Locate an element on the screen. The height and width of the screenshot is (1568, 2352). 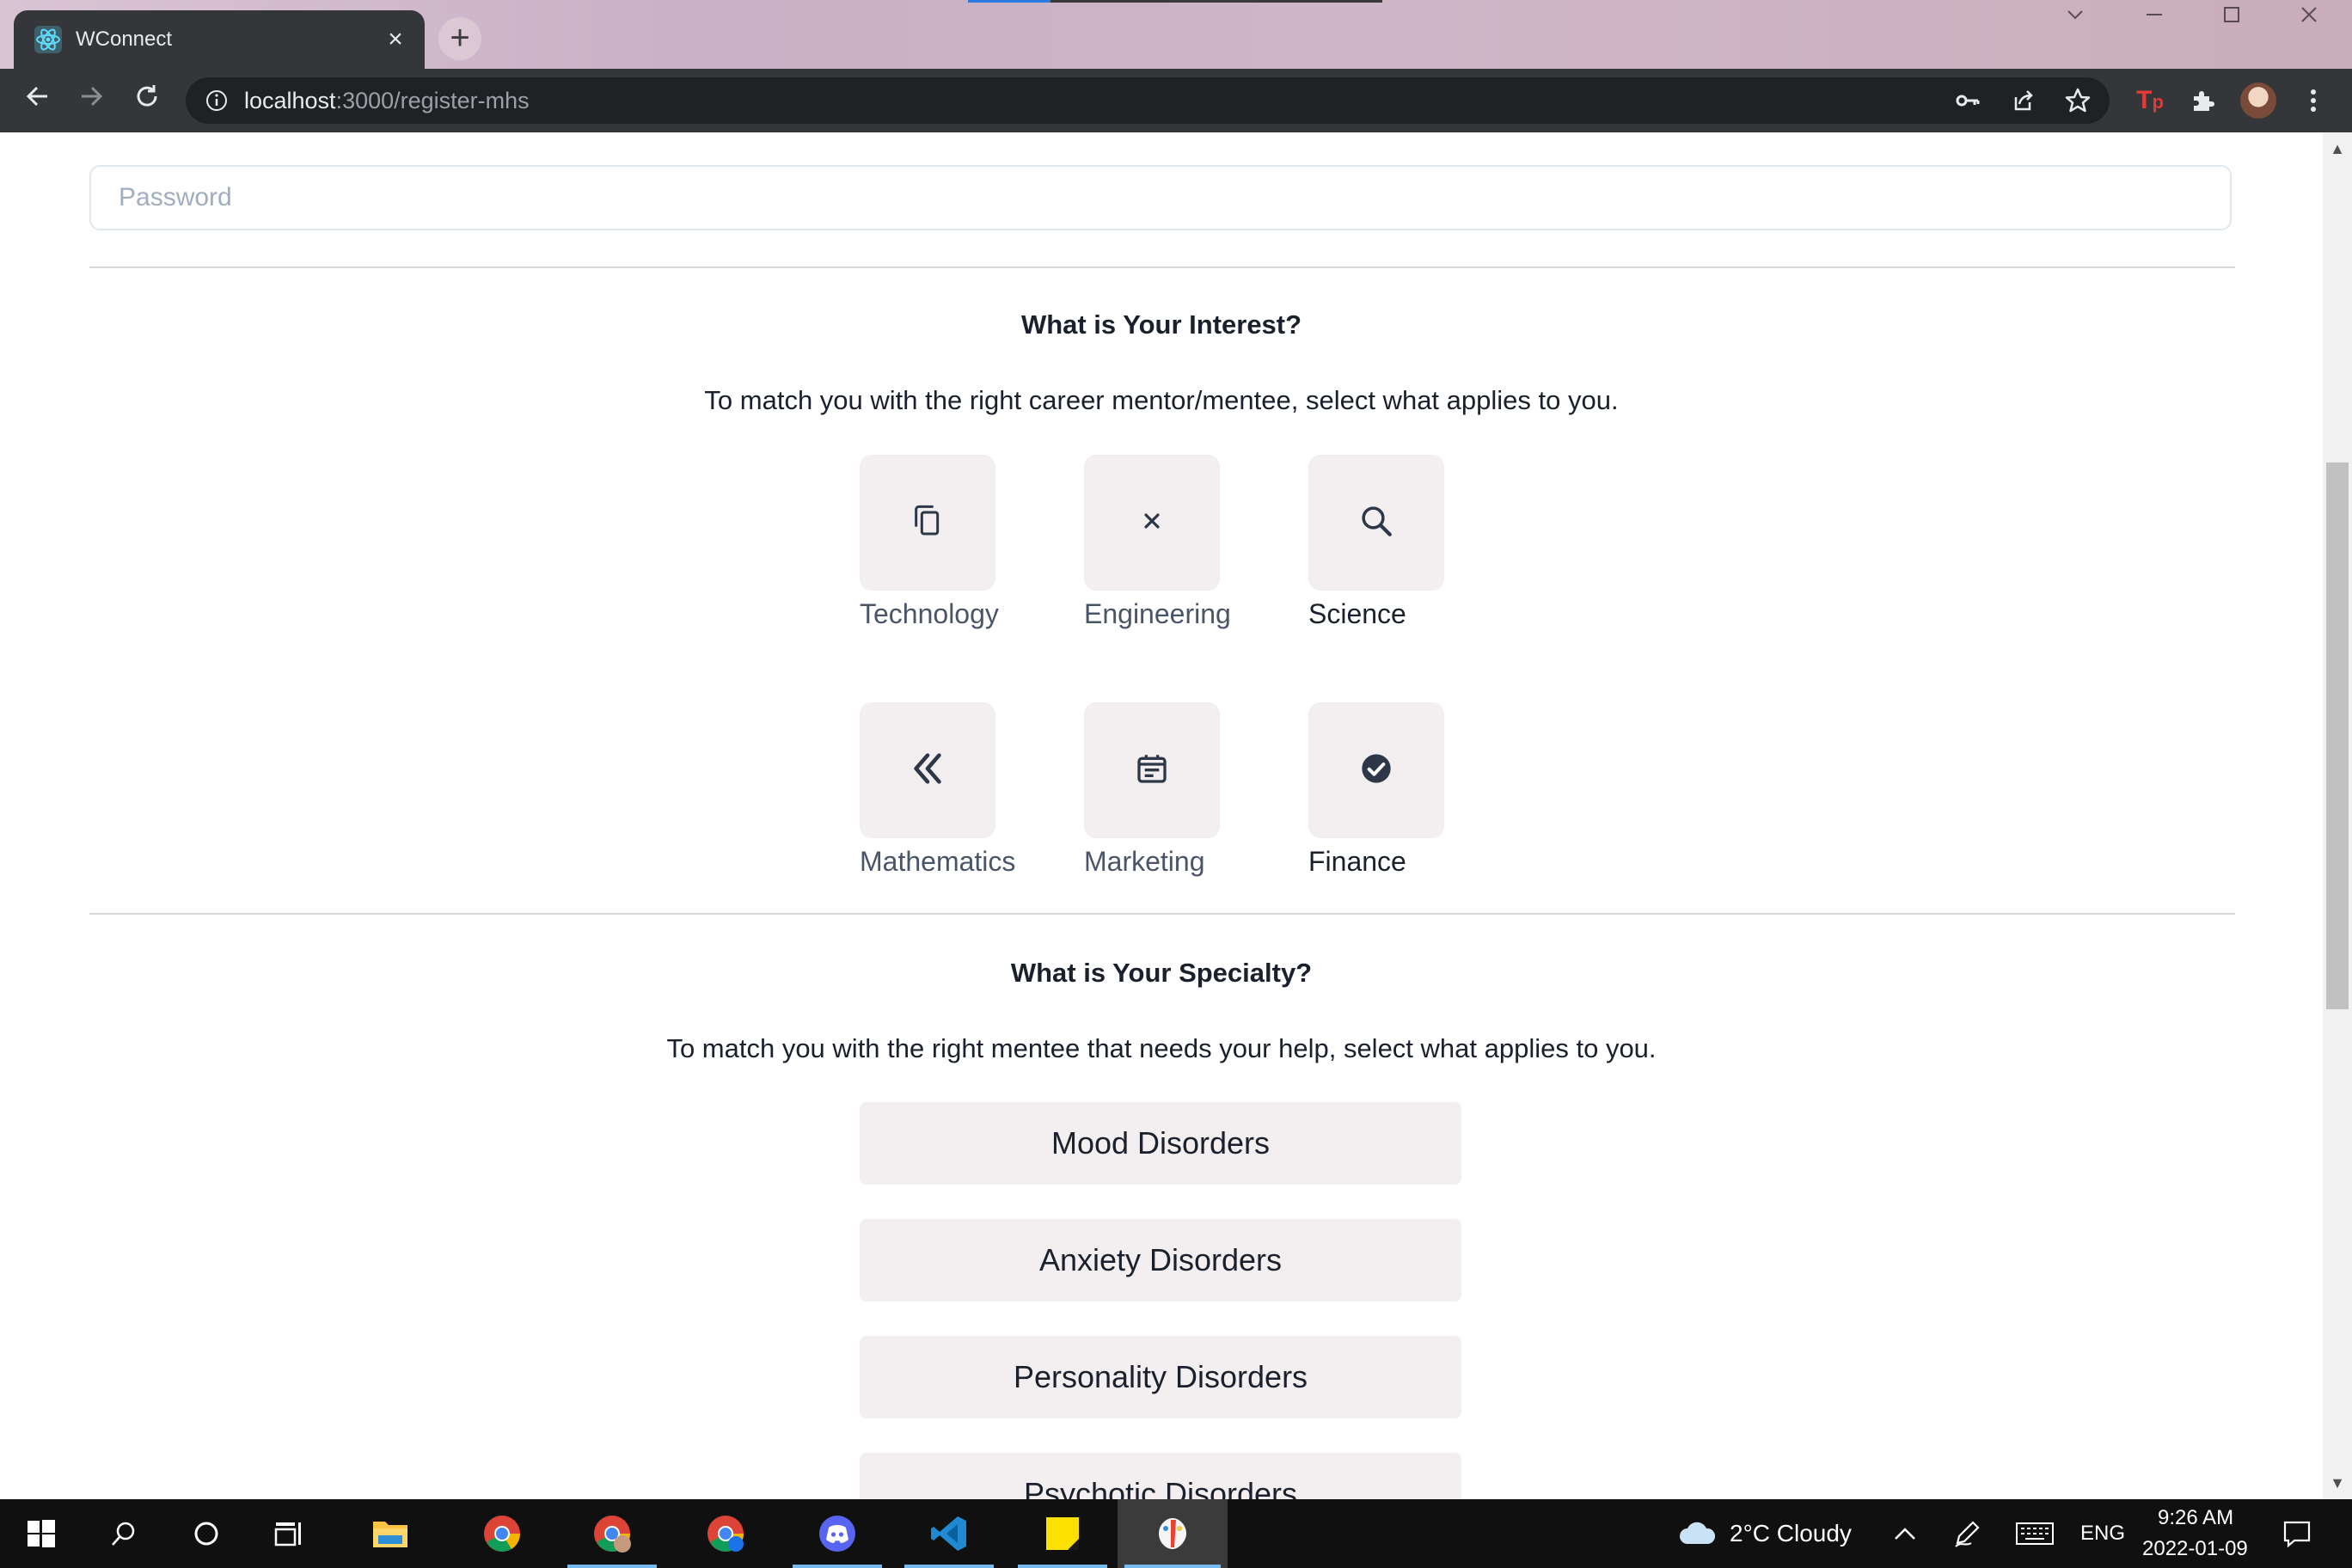
double-chevron-left-icon is located at coordinates (927, 771).